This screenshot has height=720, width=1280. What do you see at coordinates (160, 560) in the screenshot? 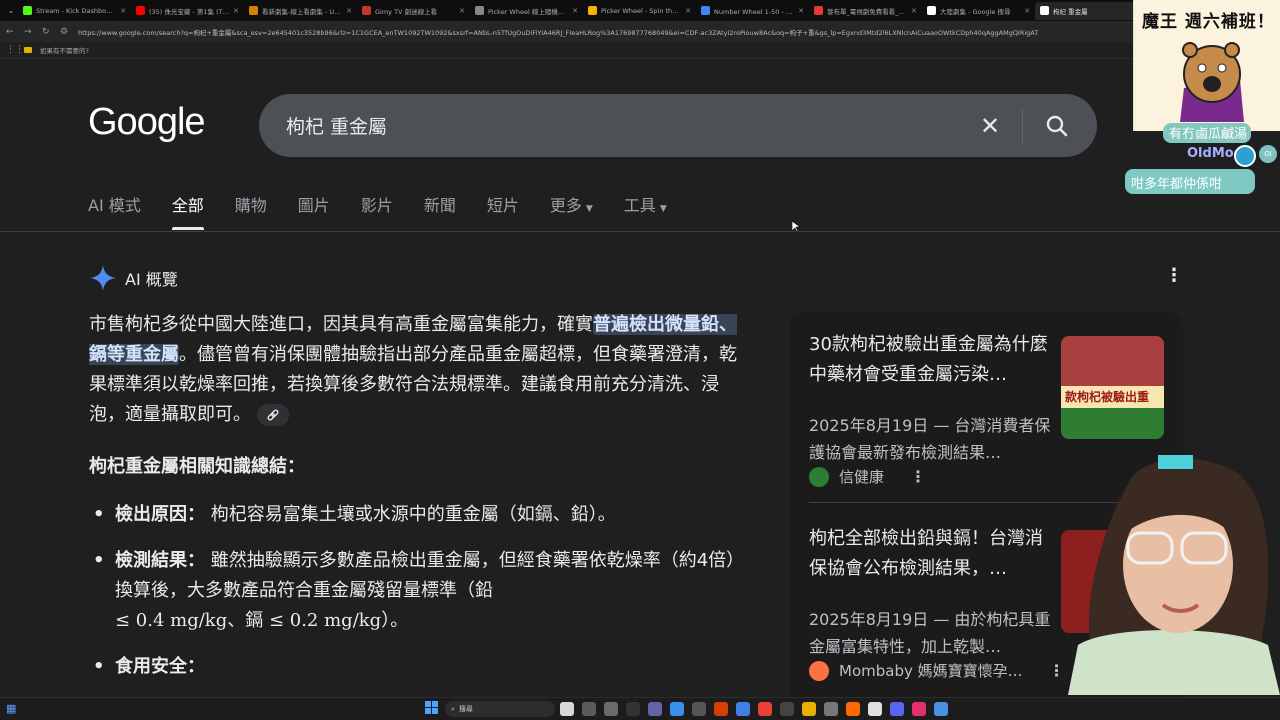
I see `bullet-label: 檢測結果：` at bounding box center [160, 560].